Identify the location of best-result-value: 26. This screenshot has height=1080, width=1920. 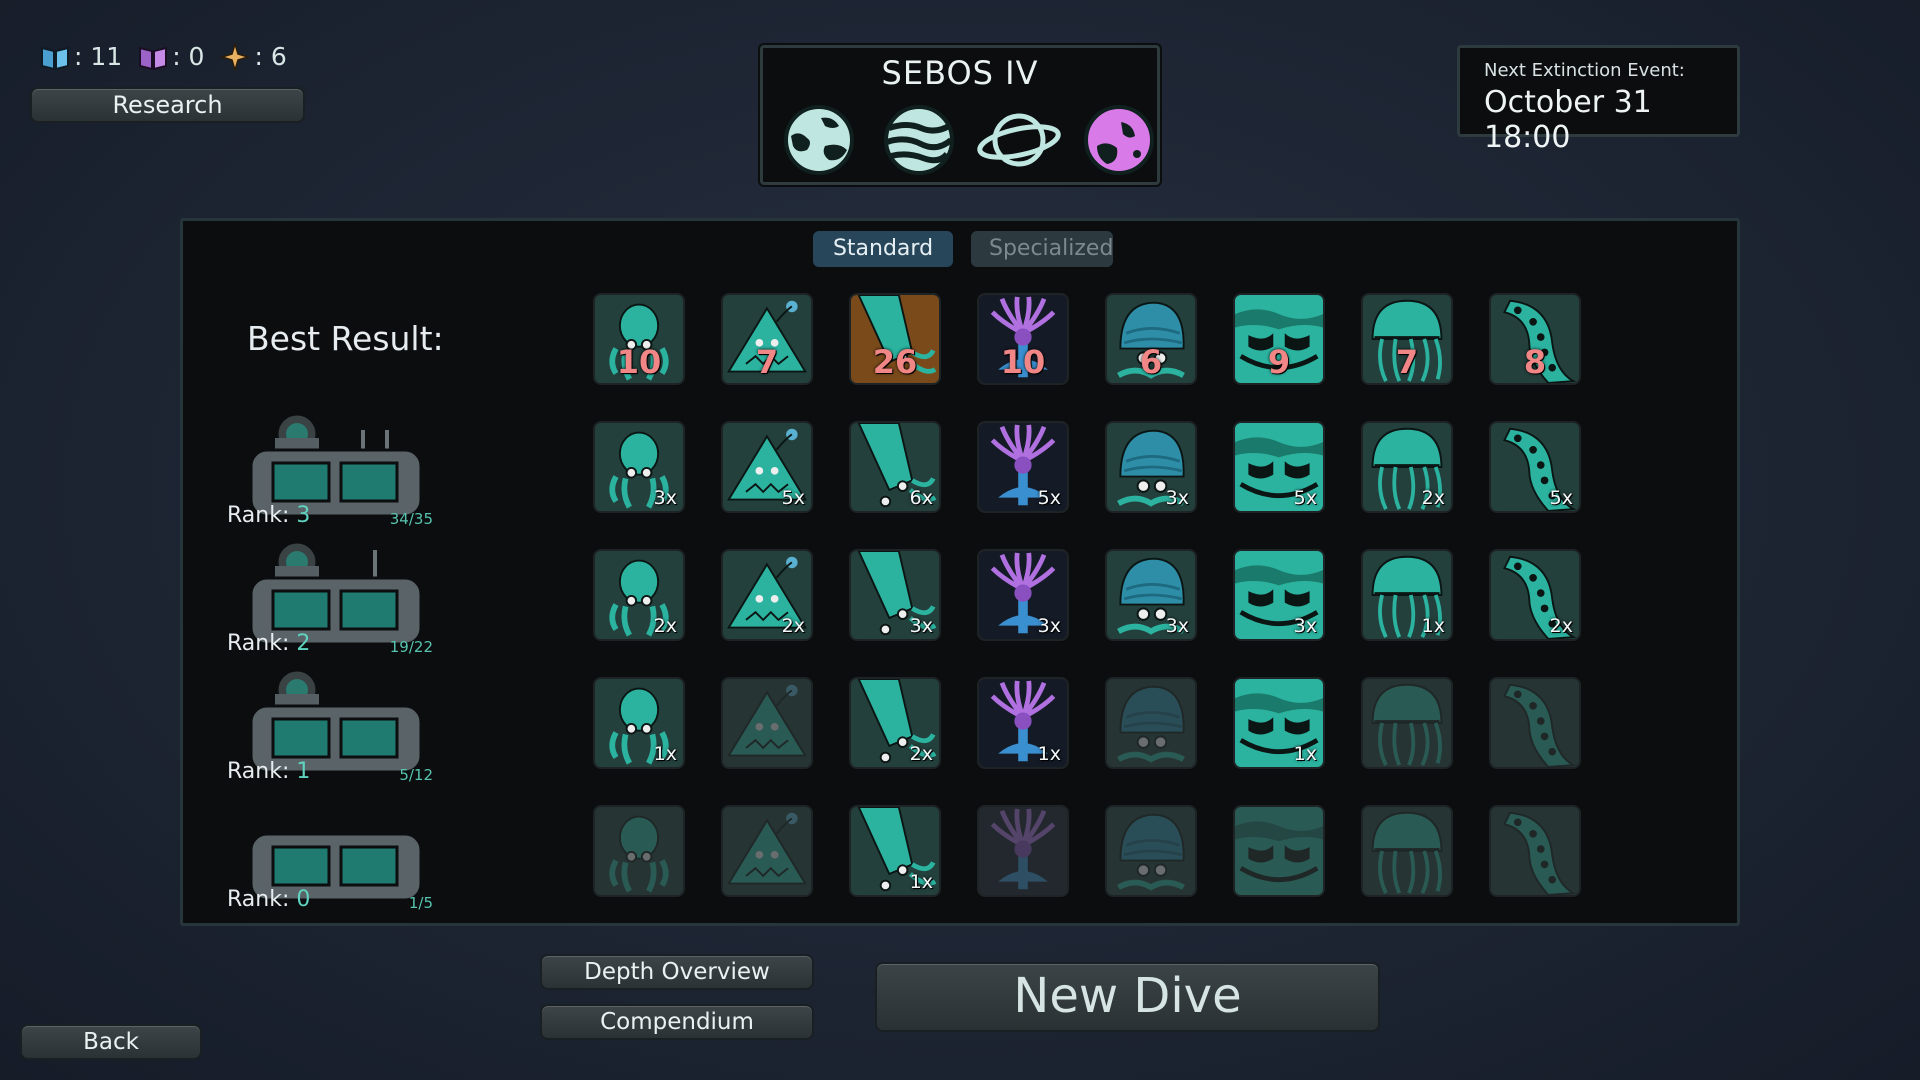
(895, 362).